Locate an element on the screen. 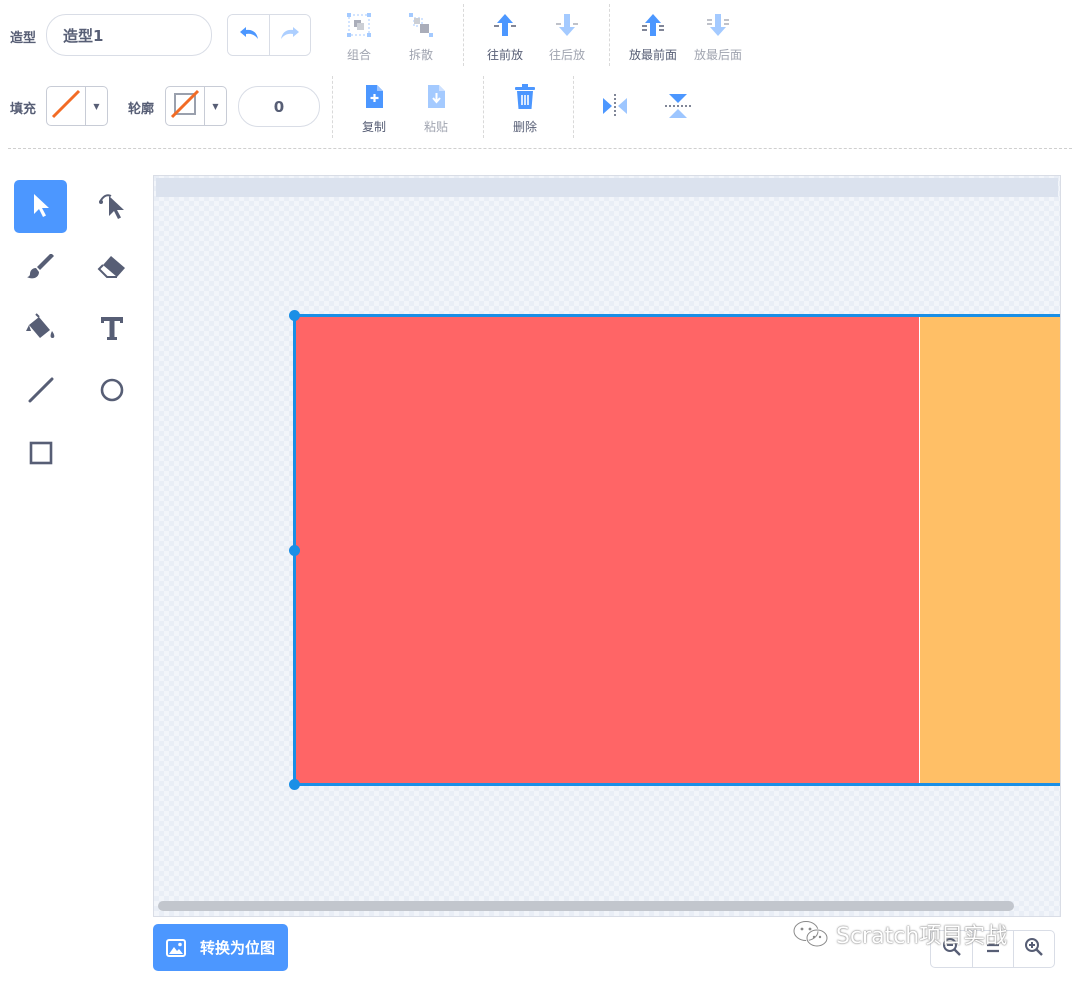 Image resolution: width=1080 pixels, height=981 pixels. forward-button: 往前放 is located at coordinates (505, 37).